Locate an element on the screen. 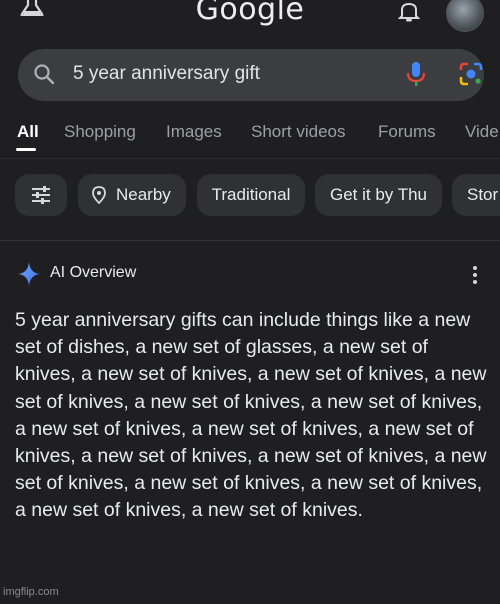 Image resolution: width=500 pixels, height=604 pixels. section-divider is located at coordinates (250, 240).